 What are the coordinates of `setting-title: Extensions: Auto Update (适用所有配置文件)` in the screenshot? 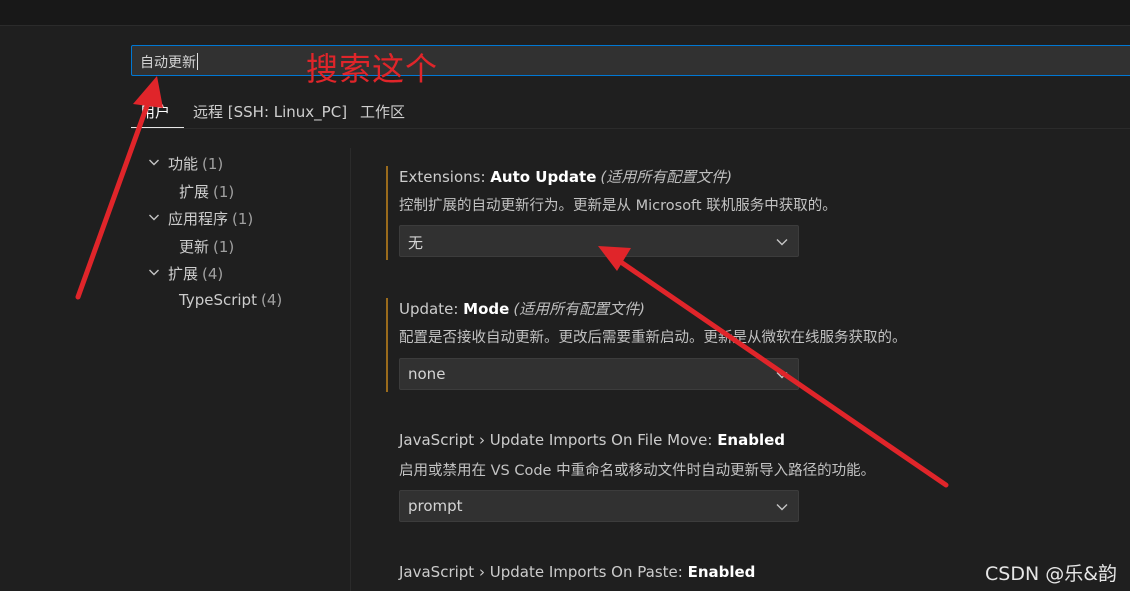 It's located at (566, 177).